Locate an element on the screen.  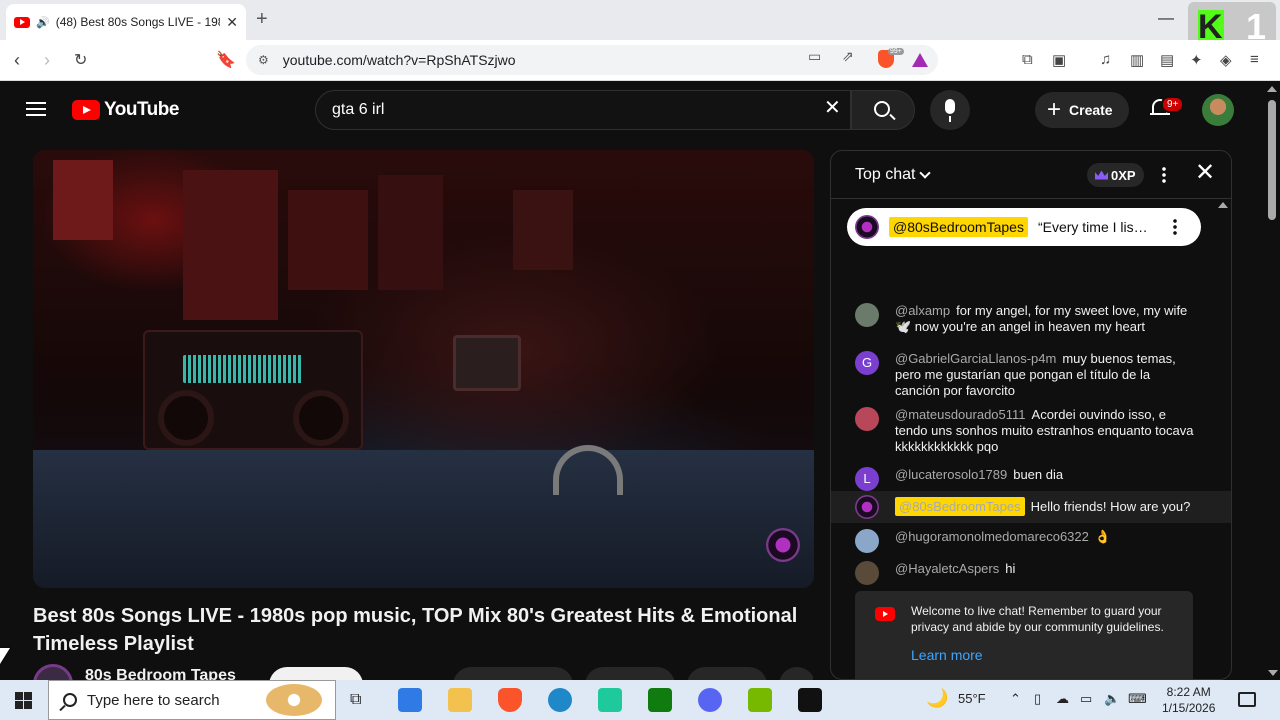
account-avatar is located at coordinates (1218, 110).